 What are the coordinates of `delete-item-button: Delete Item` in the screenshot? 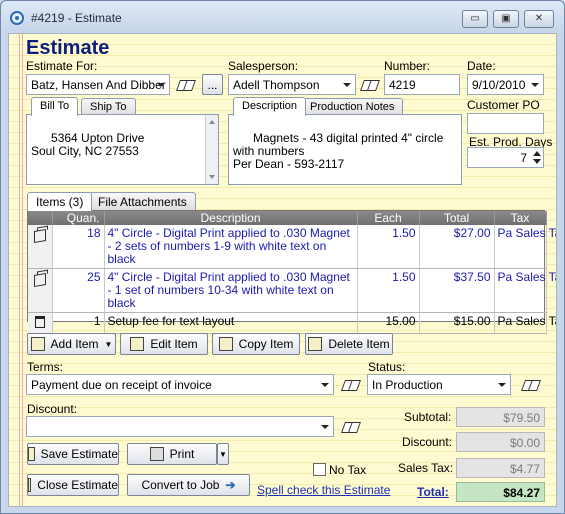 It's located at (349, 344).